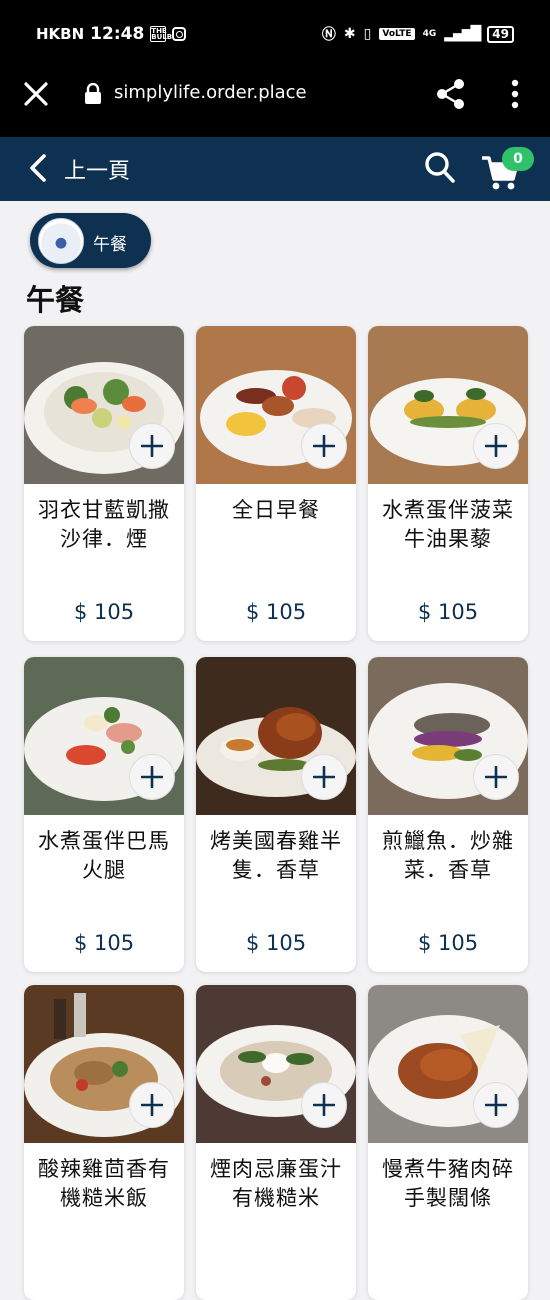 This screenshot has height=1300, width=550. What do you see at coordinates (451, 94) in the screenshot?
I see `share-icon` at bounding box center [451, 94].